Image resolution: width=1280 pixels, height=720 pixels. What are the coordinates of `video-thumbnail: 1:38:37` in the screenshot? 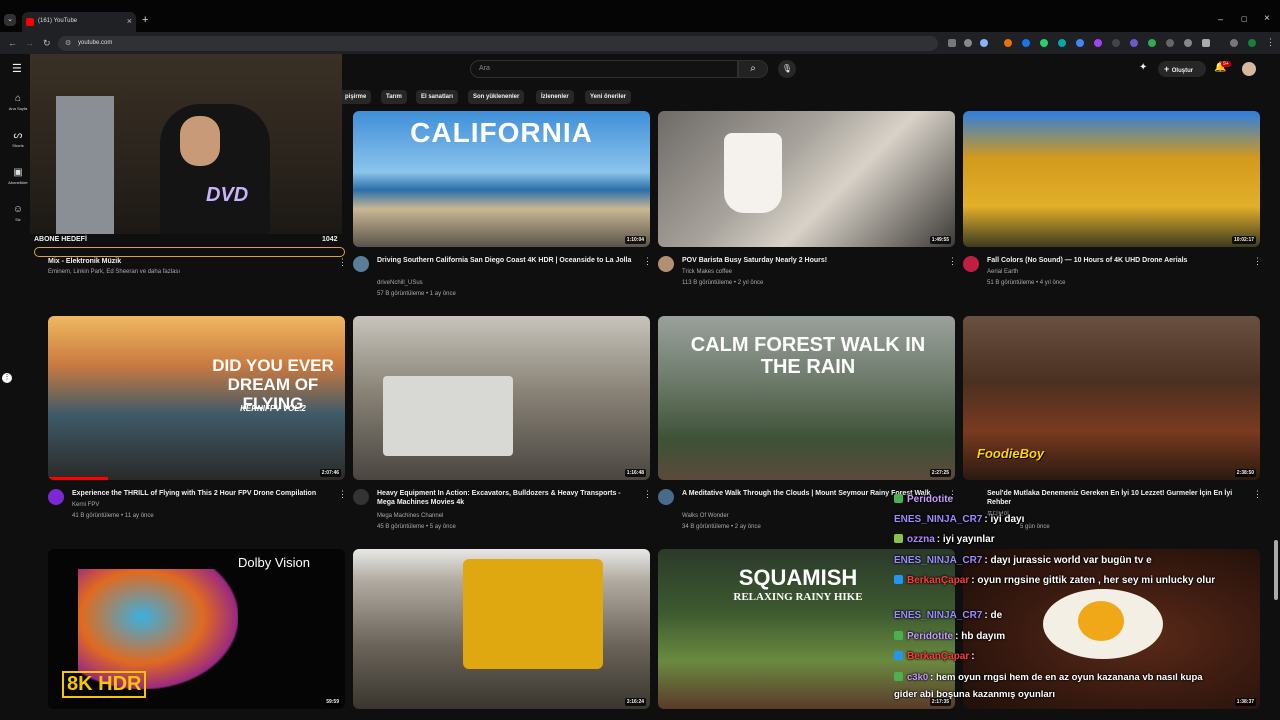 It's located at (1111, 629).